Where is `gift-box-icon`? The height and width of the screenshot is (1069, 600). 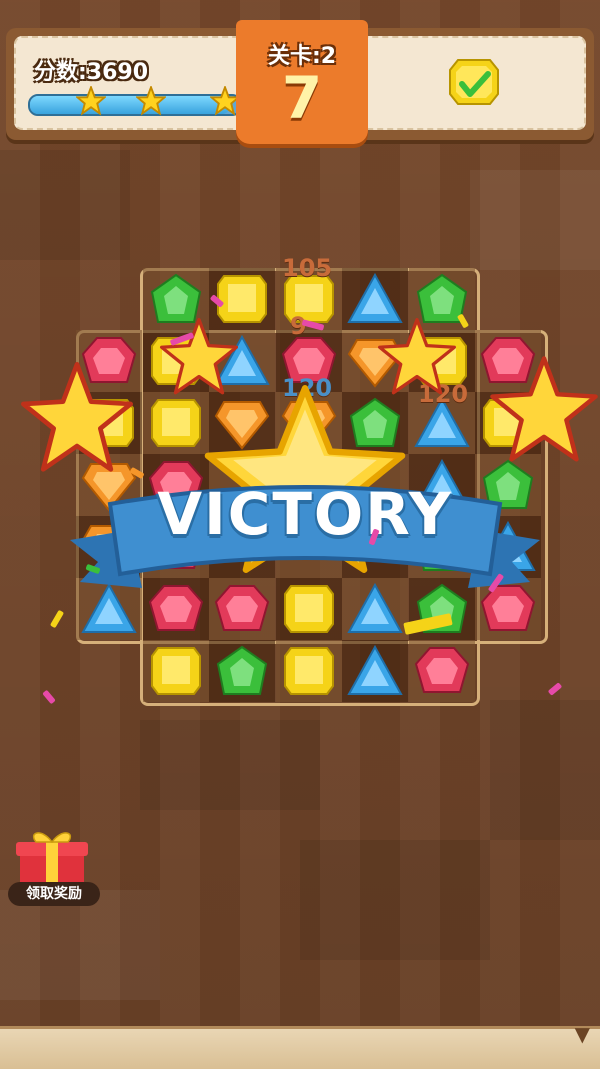 gift-box-icon is located at coordinates (52, 858).